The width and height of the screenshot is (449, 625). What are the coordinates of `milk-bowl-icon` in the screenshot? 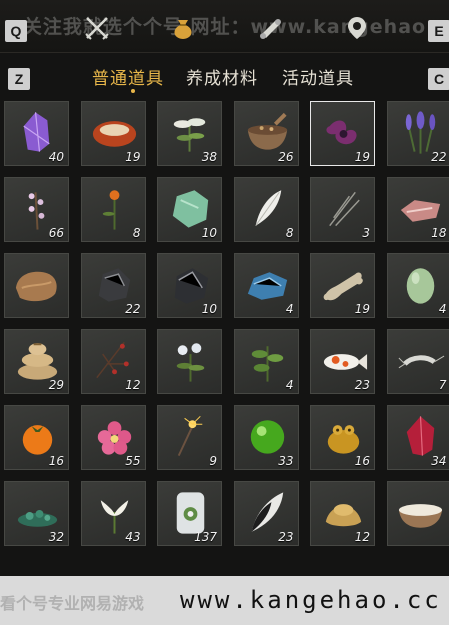 It's located at (420, 511).